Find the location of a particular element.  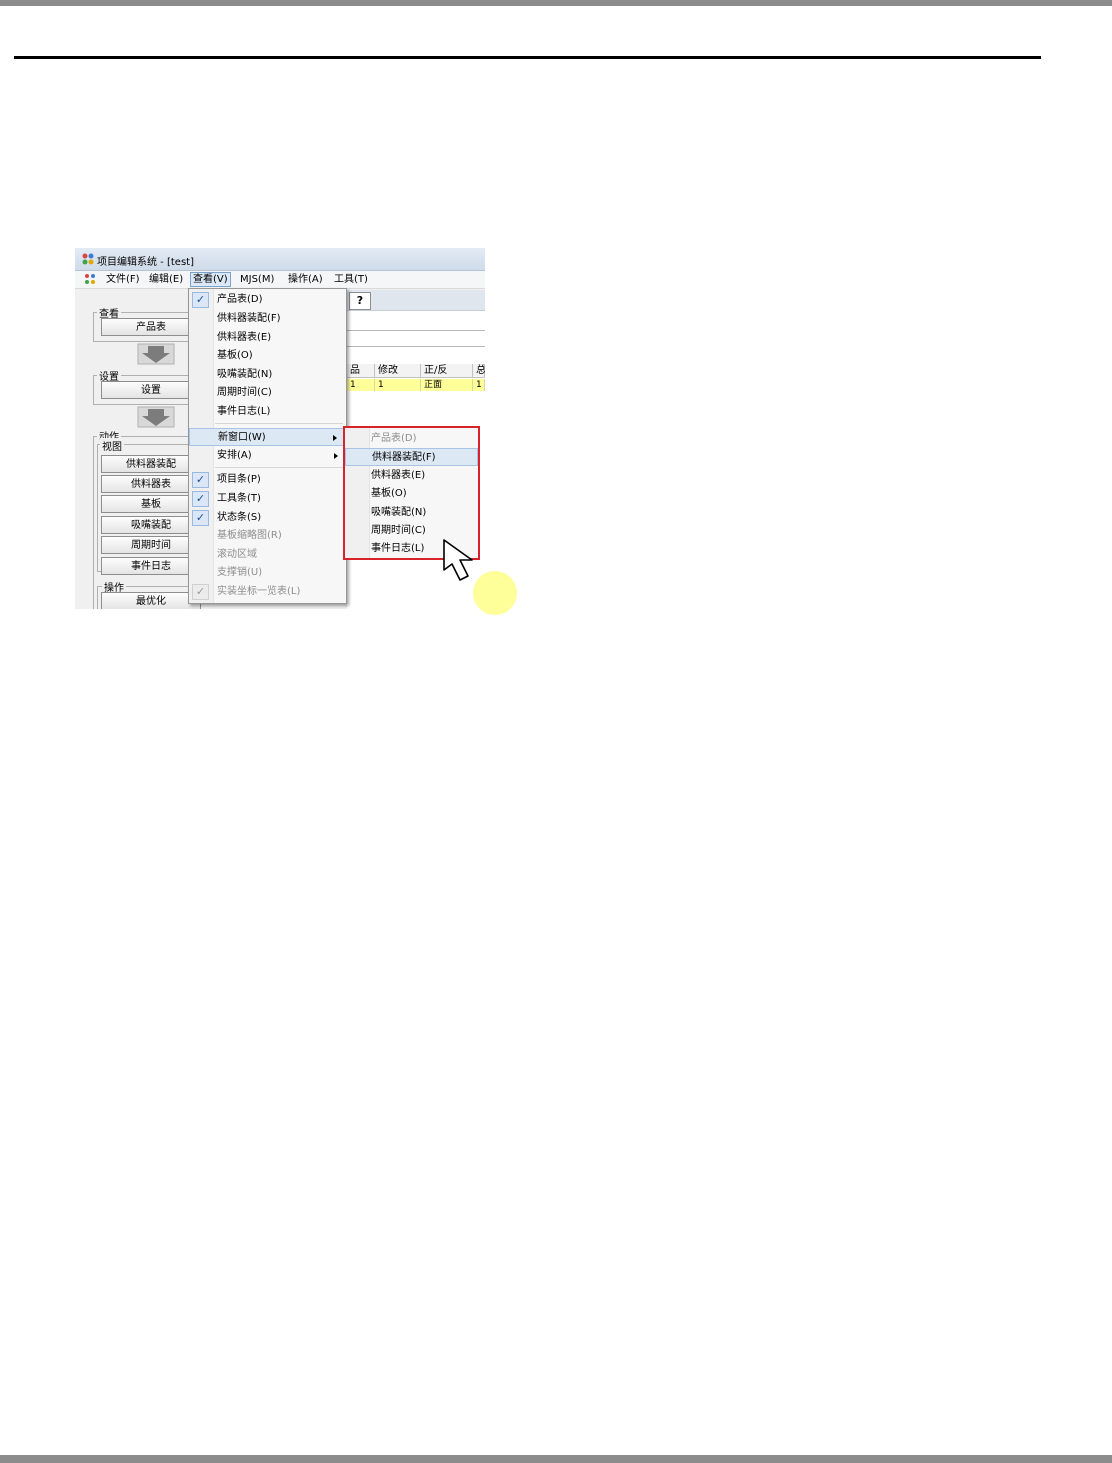

menu-item-label: 支撑销(U) is located at coordinates (240, 572).